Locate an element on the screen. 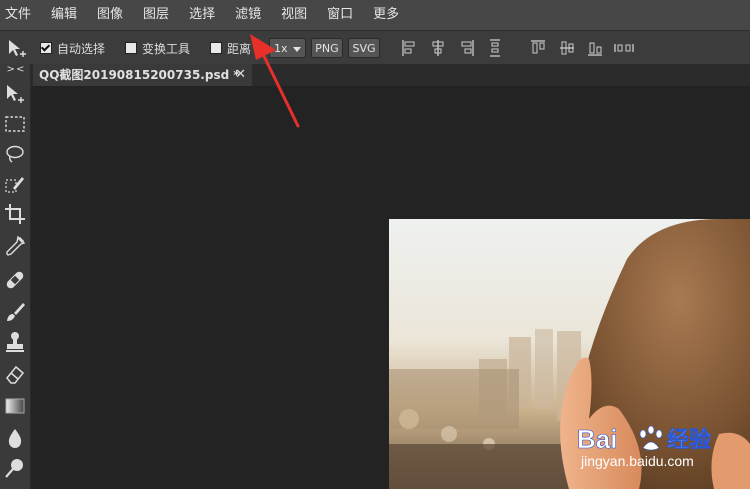 This screenshot has width=750, height=489. distribute-vertical-icon is located at coordinates (495, 48).